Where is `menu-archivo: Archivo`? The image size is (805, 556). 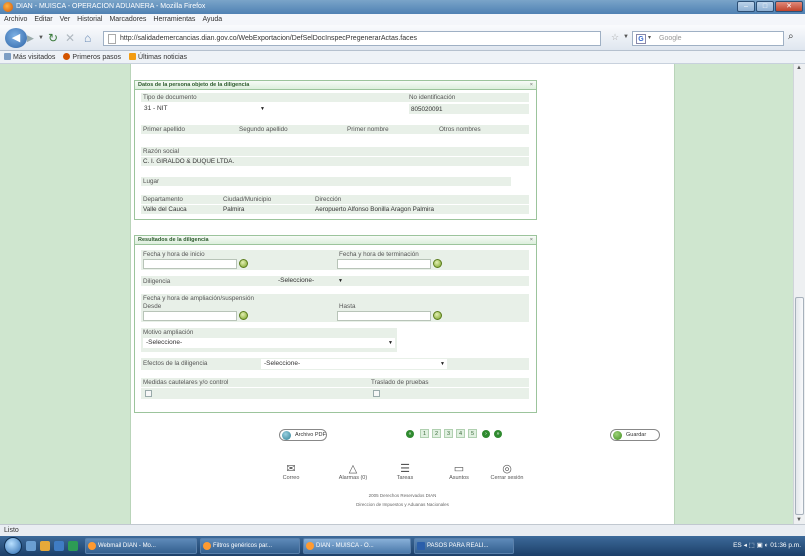 menu-archivo: Archivo is located at coordinates (15, 19).